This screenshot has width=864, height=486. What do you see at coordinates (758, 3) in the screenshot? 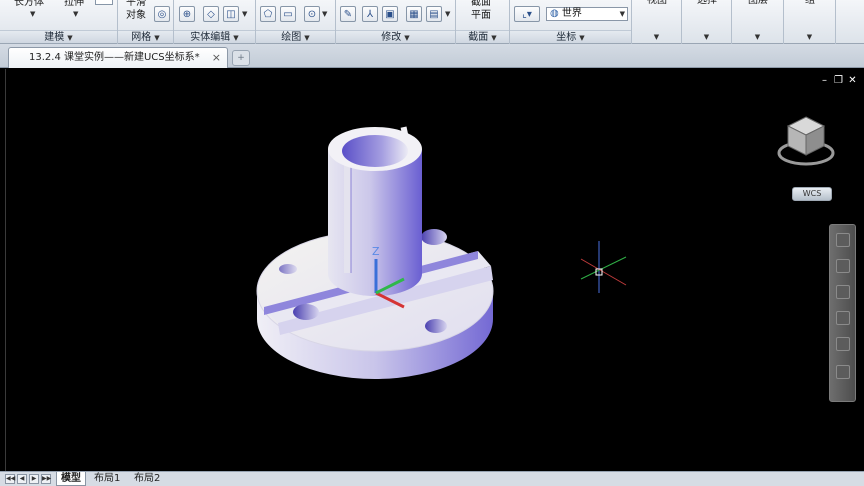
I see `panel-layers-label: 图层` at bounding box center [758, 3].